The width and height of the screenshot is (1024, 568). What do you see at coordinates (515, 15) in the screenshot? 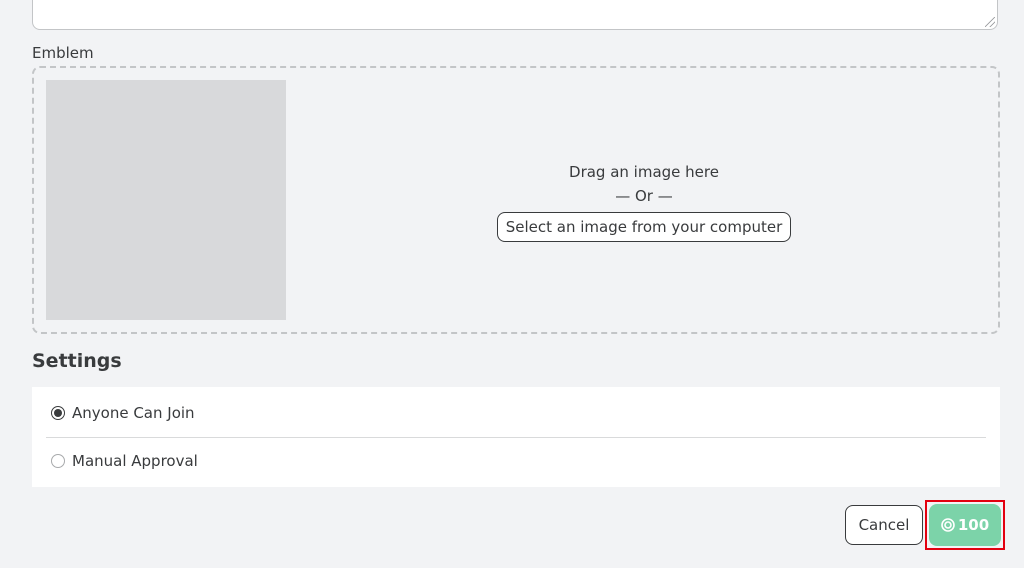
I see `description-textarea` at bounding box center [515, 15].